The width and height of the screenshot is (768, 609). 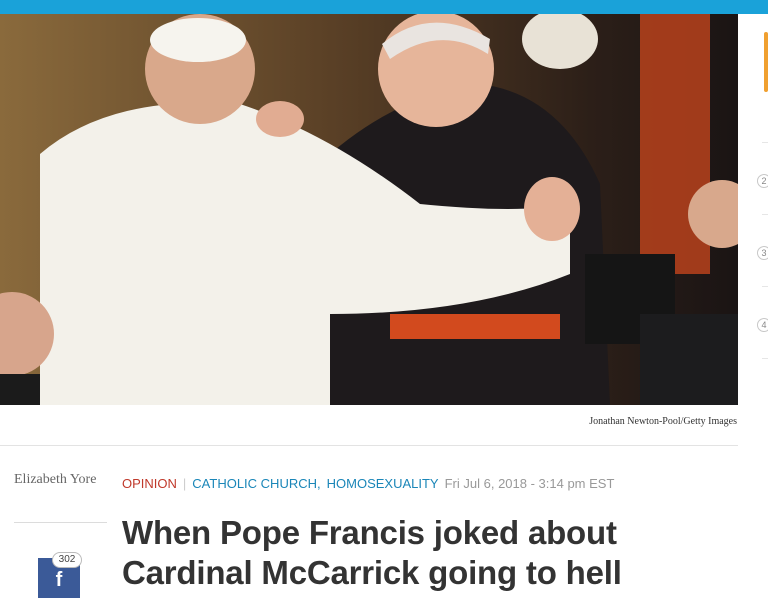 I want to click on publish-date: Fri Jul 6, 2018 - 3:14 pm EST, so click(x=529, y=483).